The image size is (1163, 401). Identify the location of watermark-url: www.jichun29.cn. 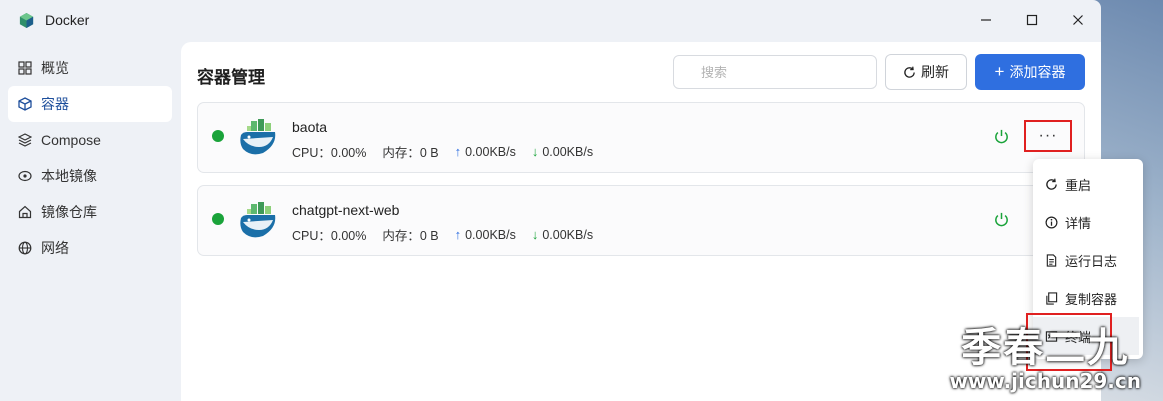
(1045, 381).